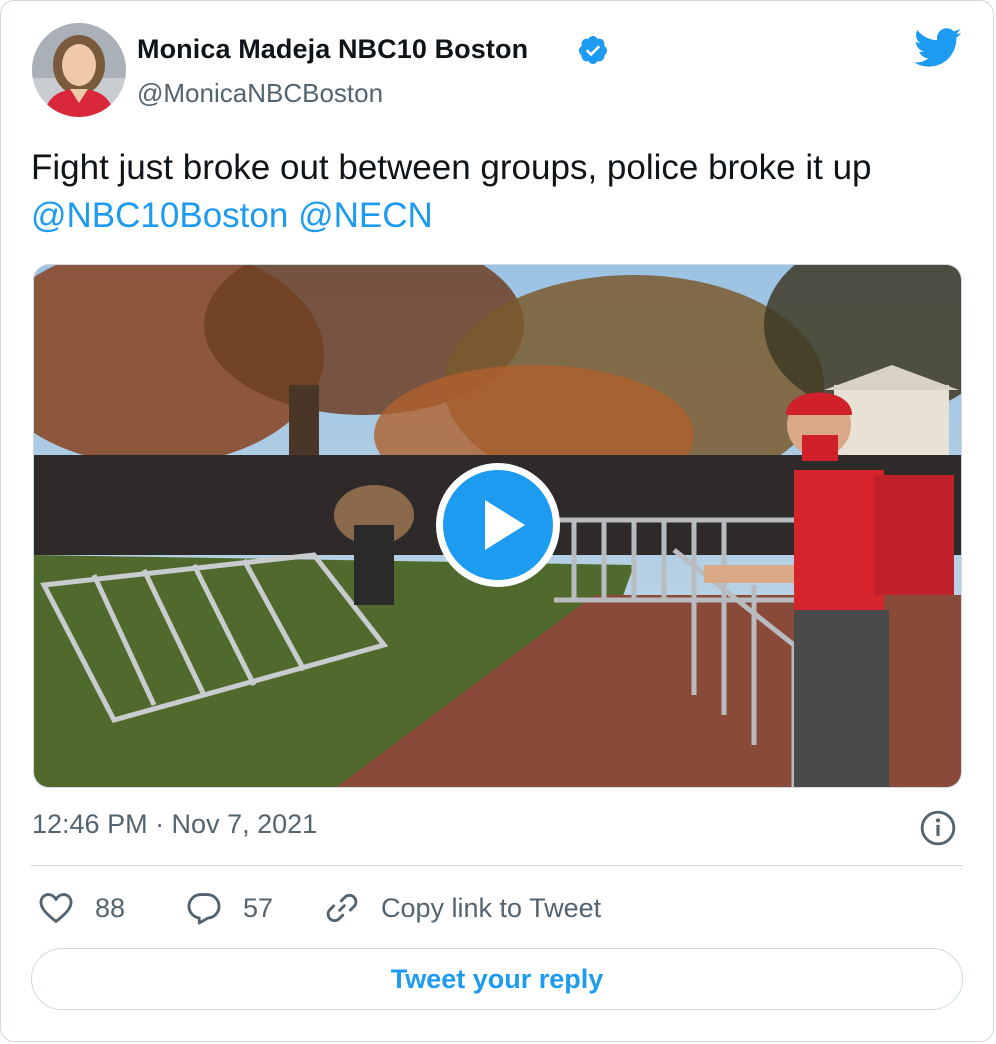  I want to click on author-avatar, so click(79, 70).